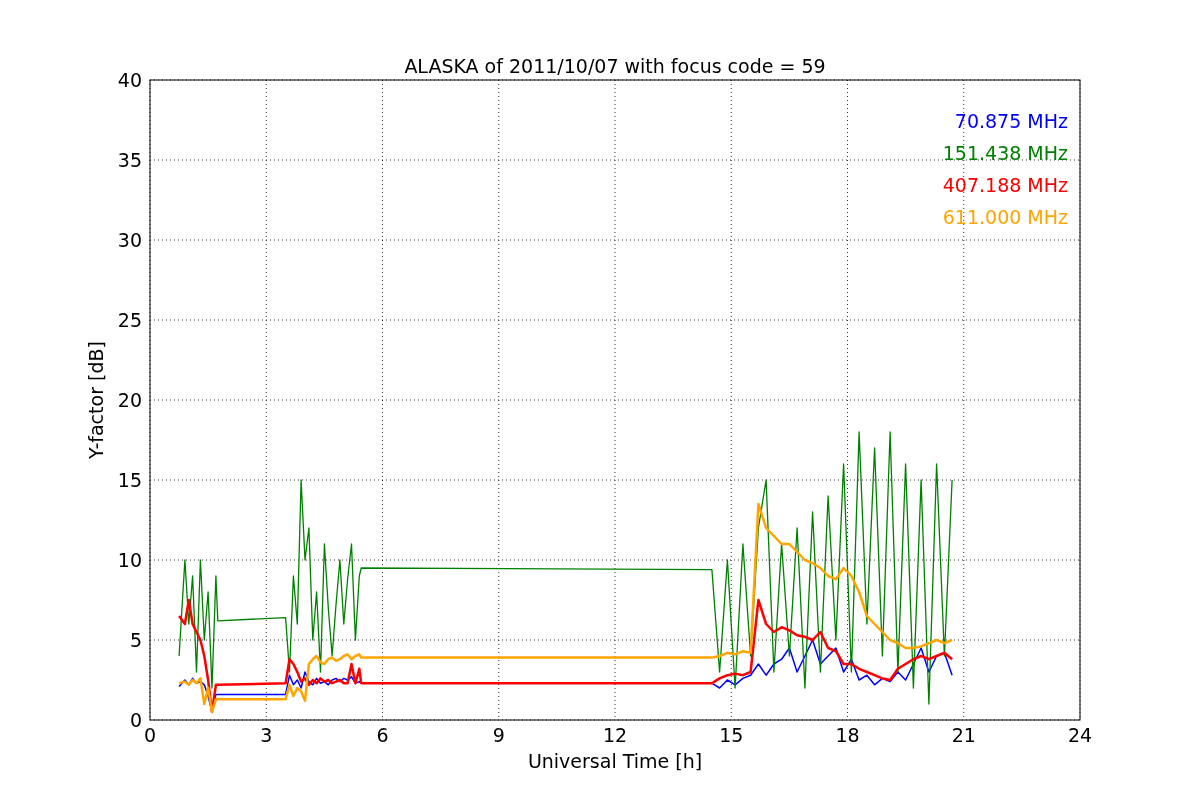 The height and width of the screenshot is (800, 1200). I want to click on y-tick-label: 10, so click(129, 560).